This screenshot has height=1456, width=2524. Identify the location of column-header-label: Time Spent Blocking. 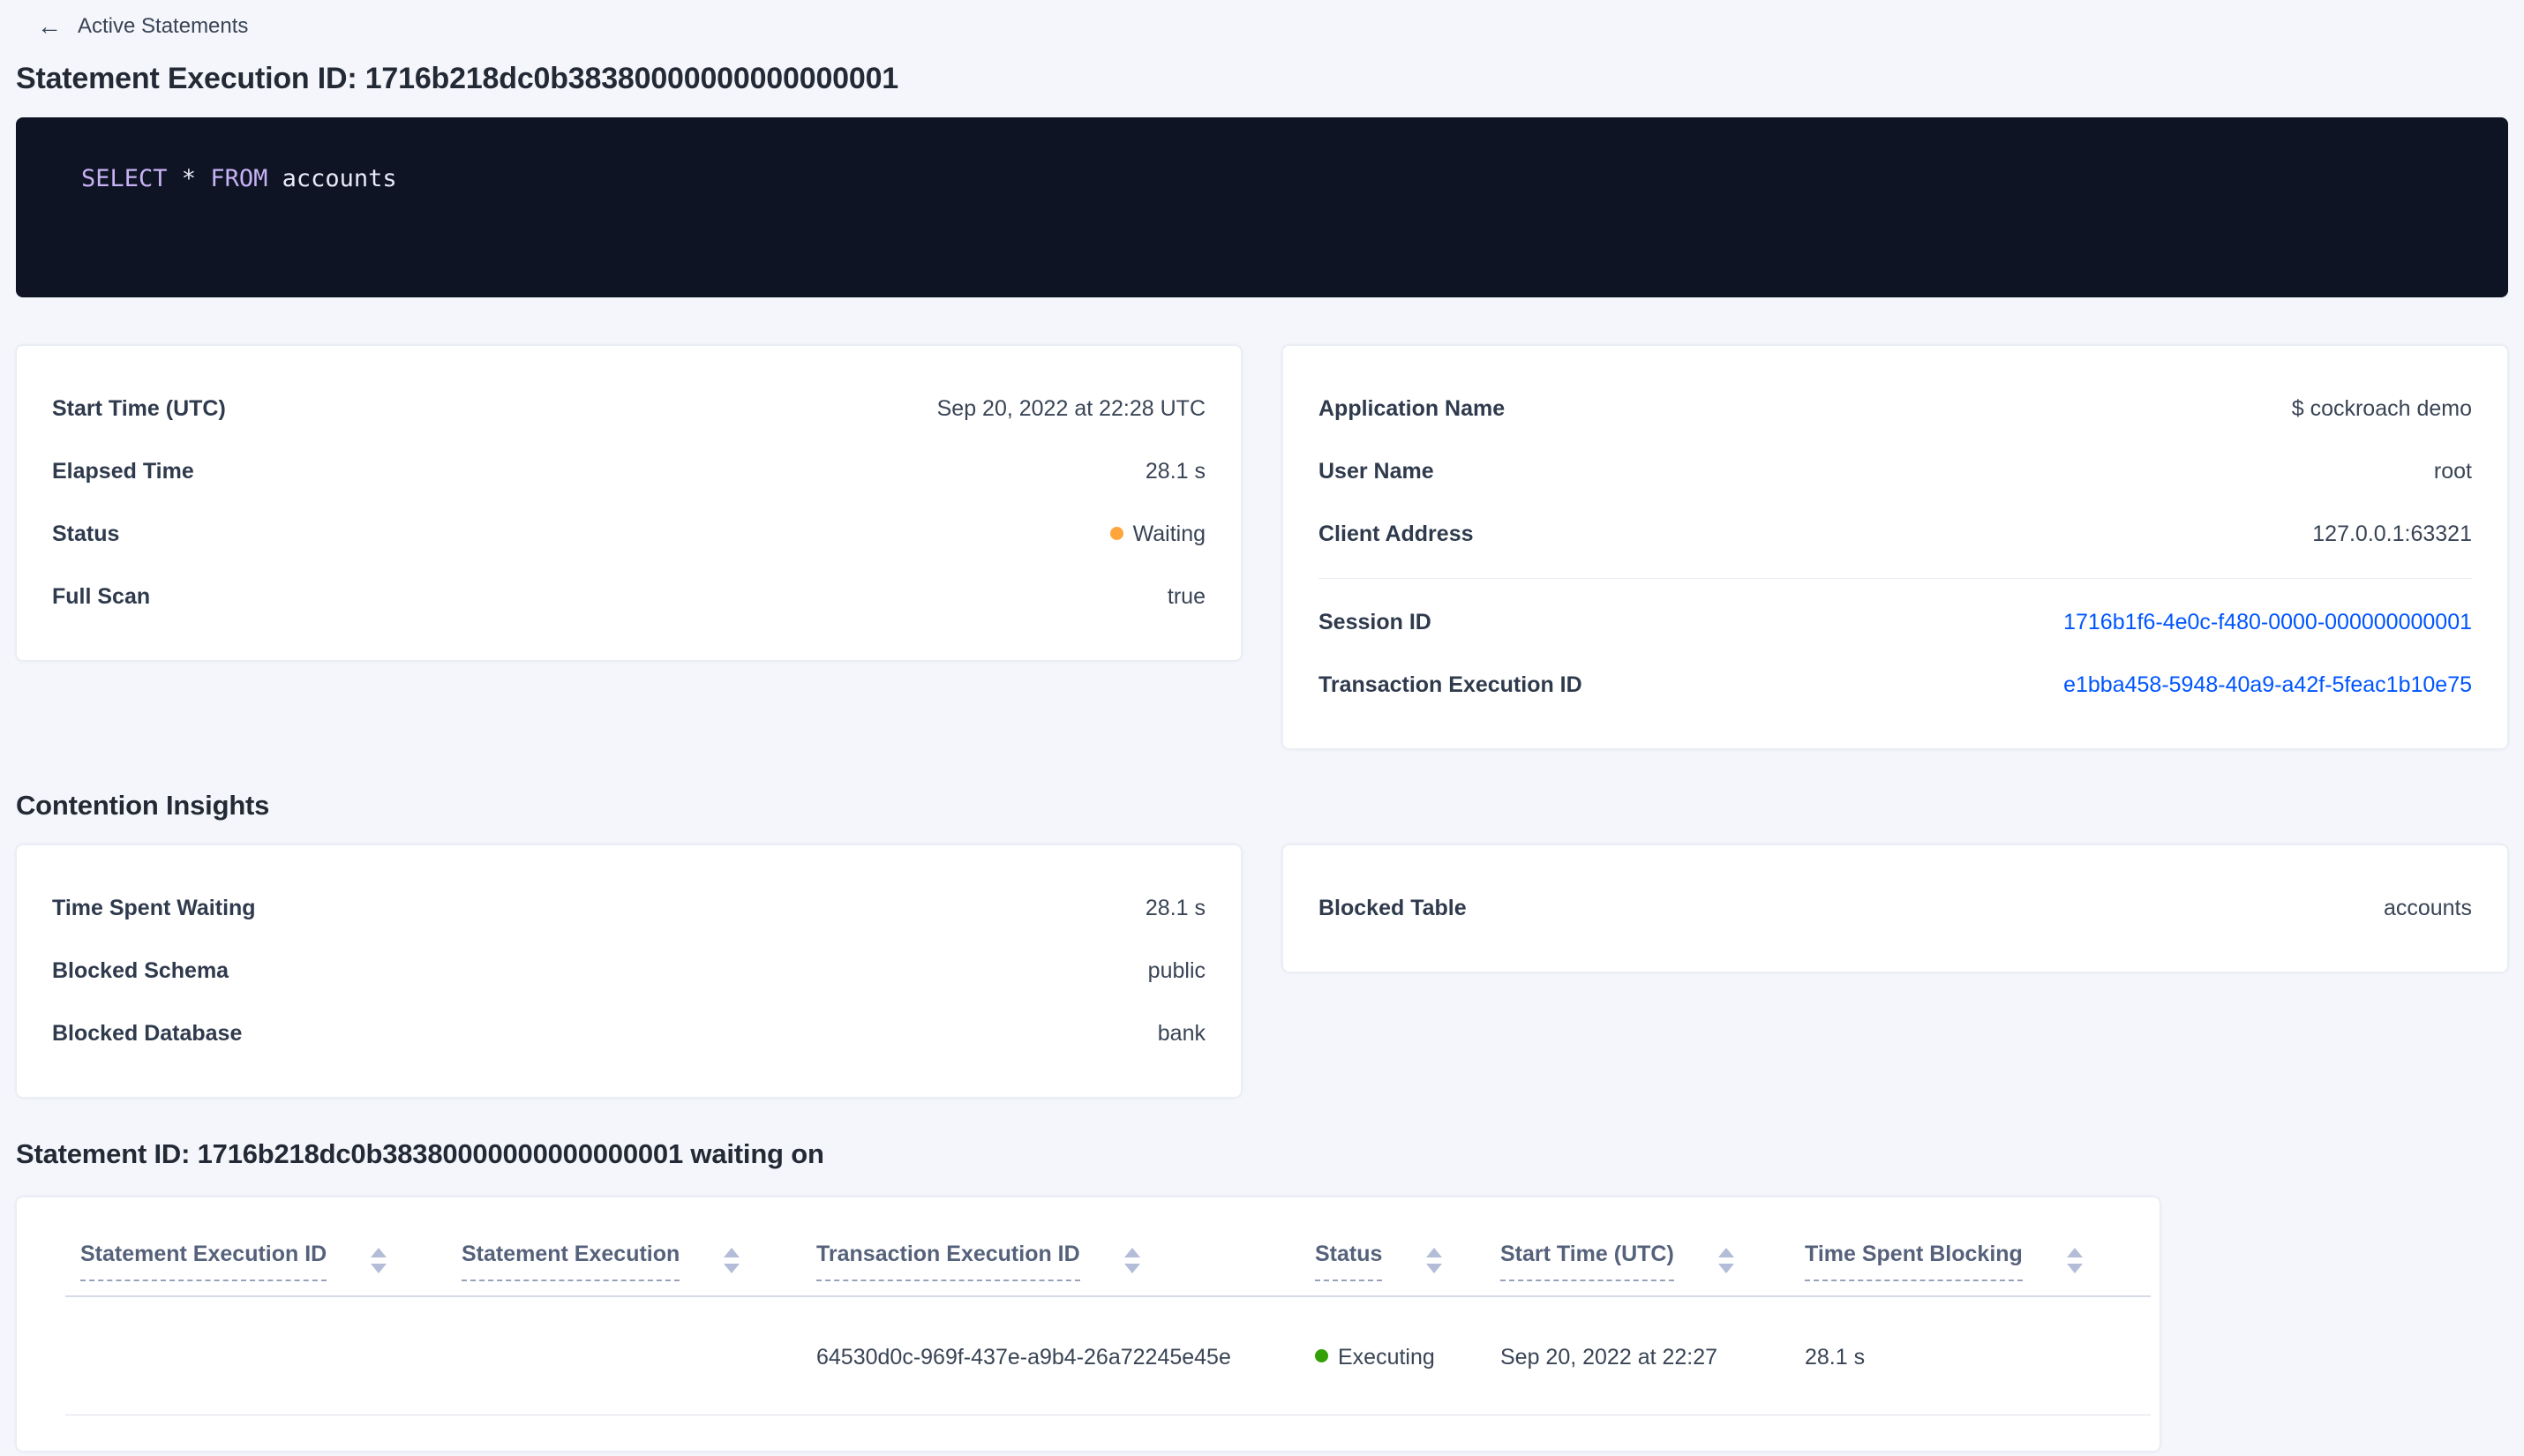
(1914, 1261).